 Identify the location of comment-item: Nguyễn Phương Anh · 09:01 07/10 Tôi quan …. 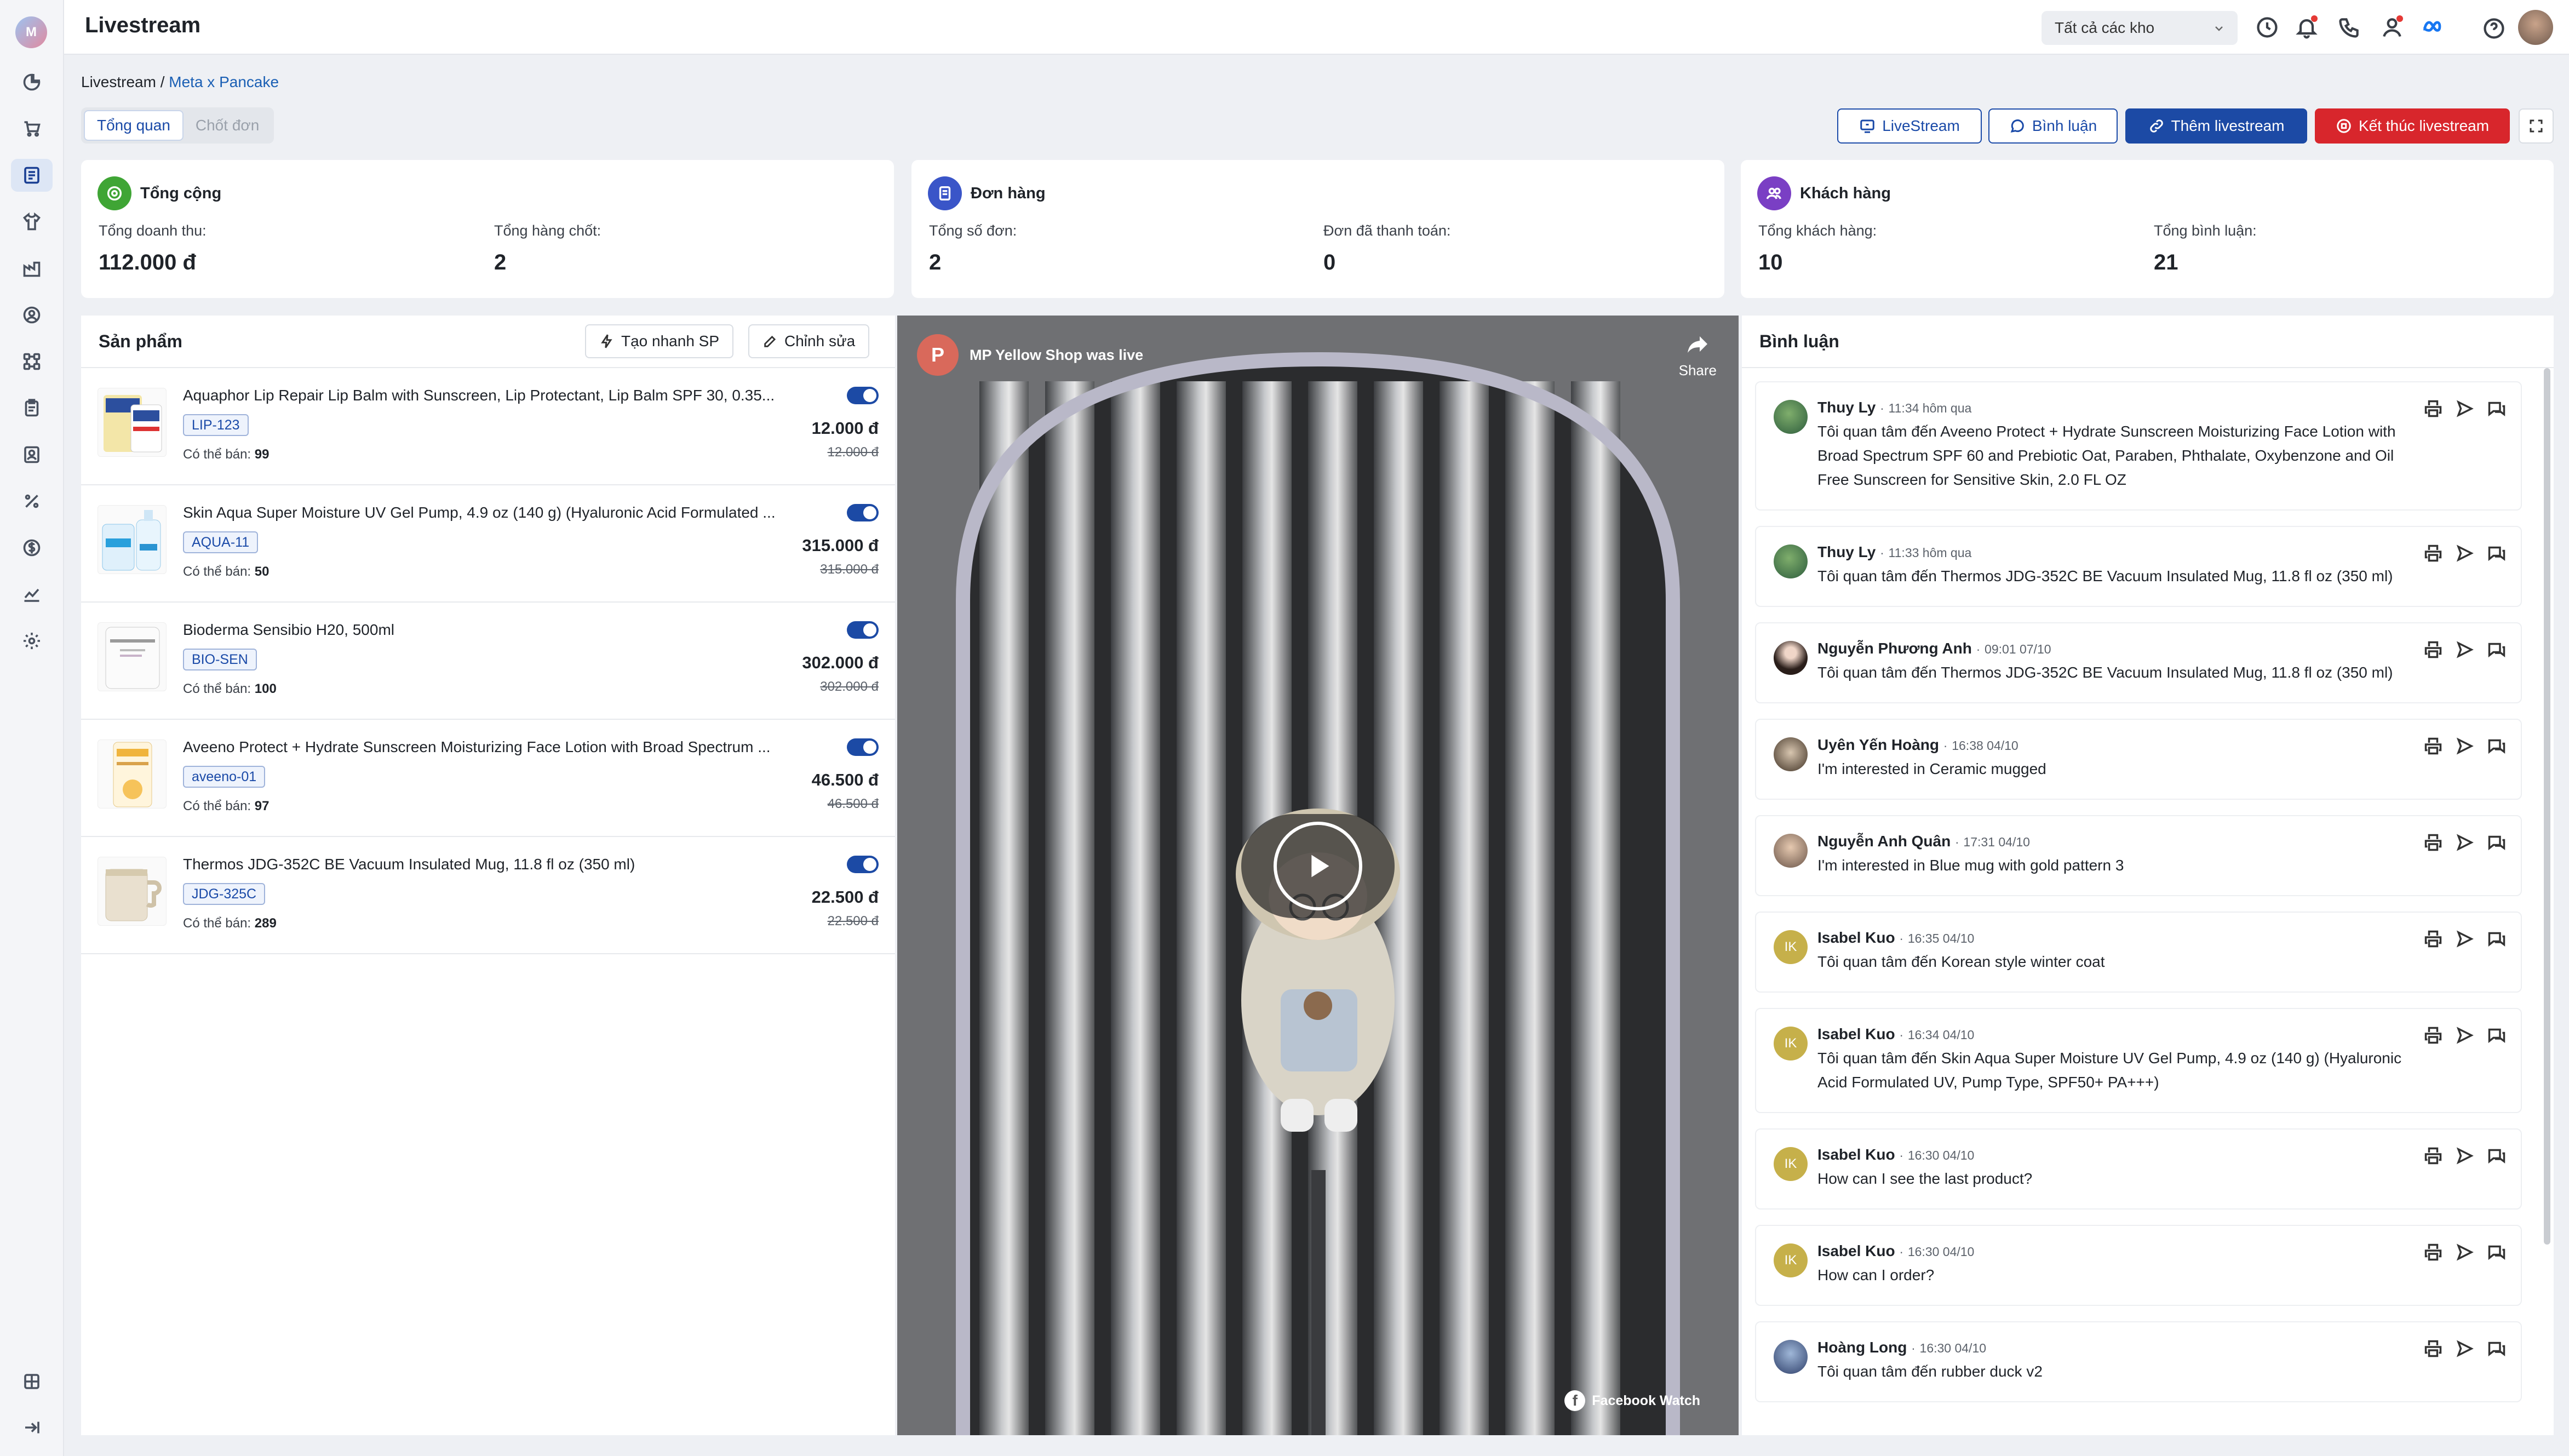
(2138, 662).